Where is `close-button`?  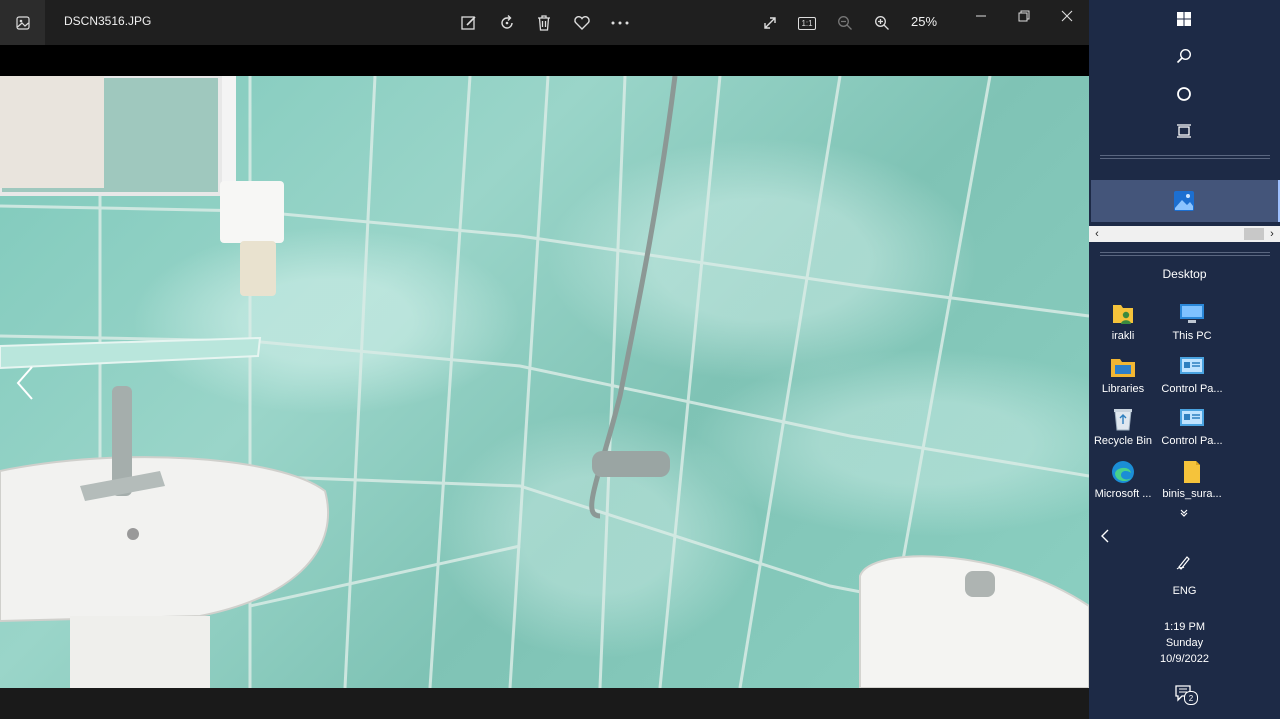
close-button is located at coordinates (1067, 16).